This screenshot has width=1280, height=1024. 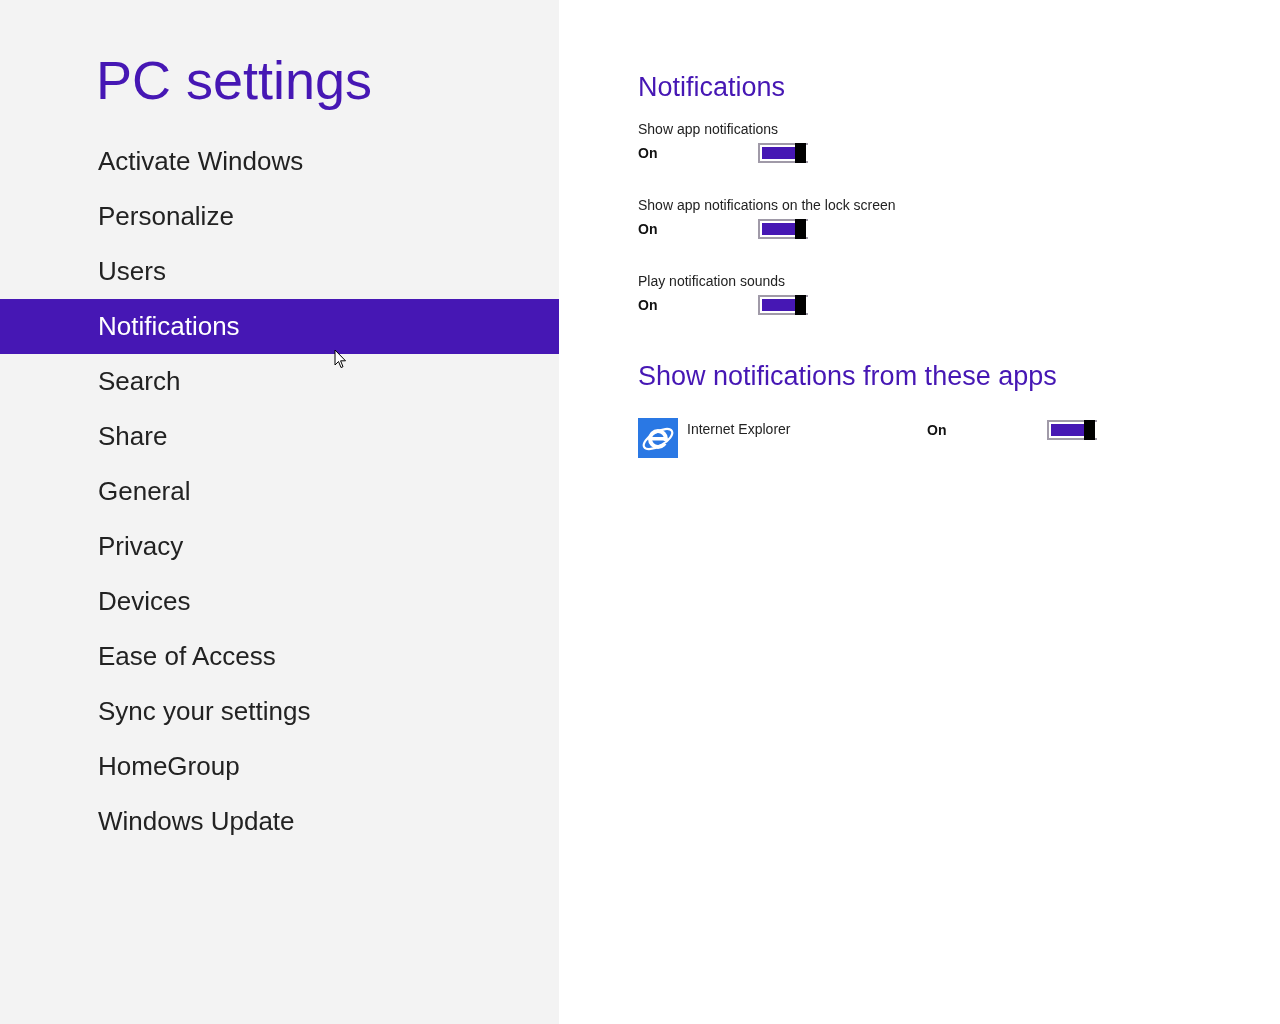 I want to click on nav-item: Devices, so click(x=279, y=601).